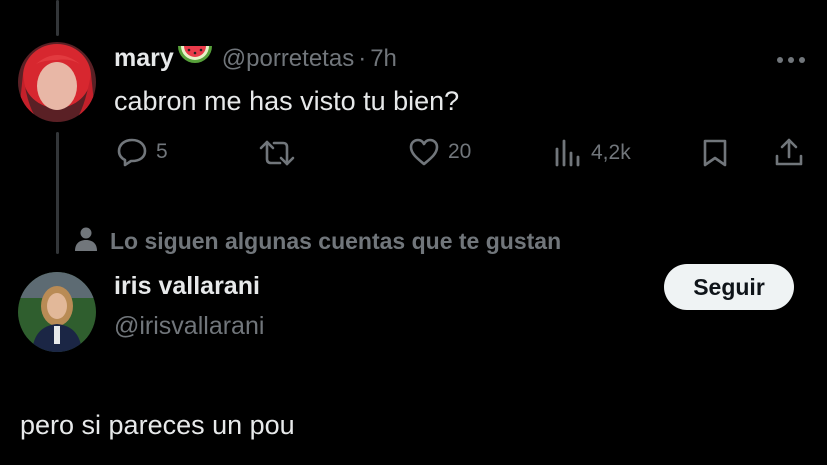  Describe the element at coordinates (86, 241) in the screenshot. I see `person-icon` at that location.